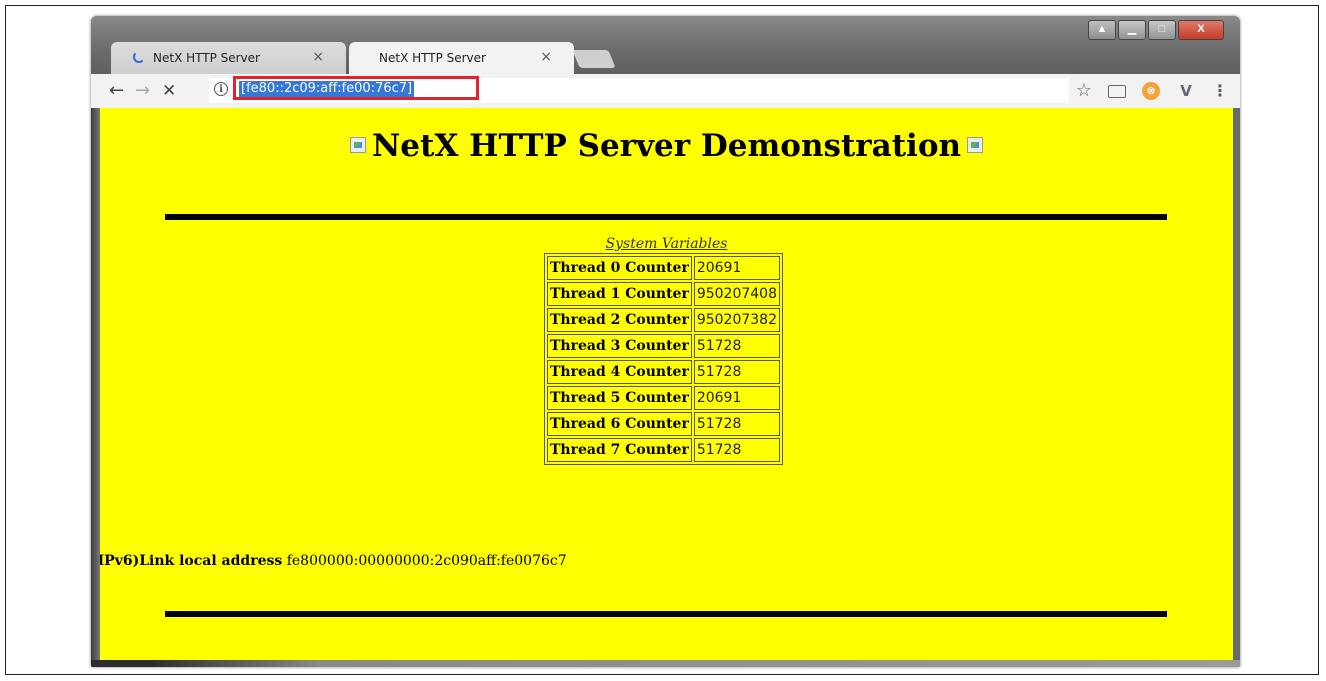 The width and height of the screenshot is (1326, 681). I want to click on address-bar: i [fe80::2c09:aff:fe00:76c7], so click(639, 89).